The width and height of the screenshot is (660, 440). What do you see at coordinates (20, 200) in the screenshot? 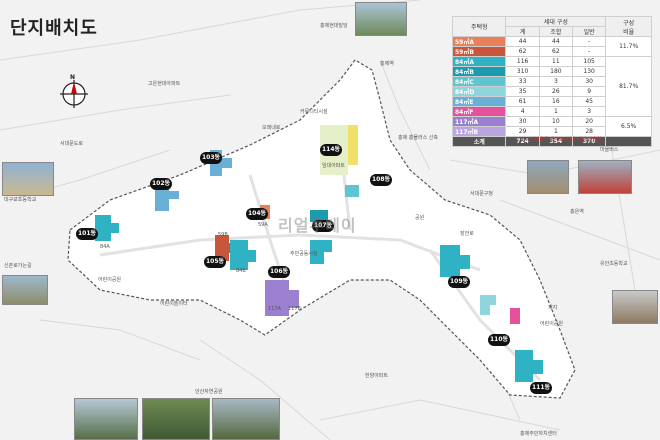
I see `label-daegu-school: 대구교초등학교` at bounding box center [20, 200].